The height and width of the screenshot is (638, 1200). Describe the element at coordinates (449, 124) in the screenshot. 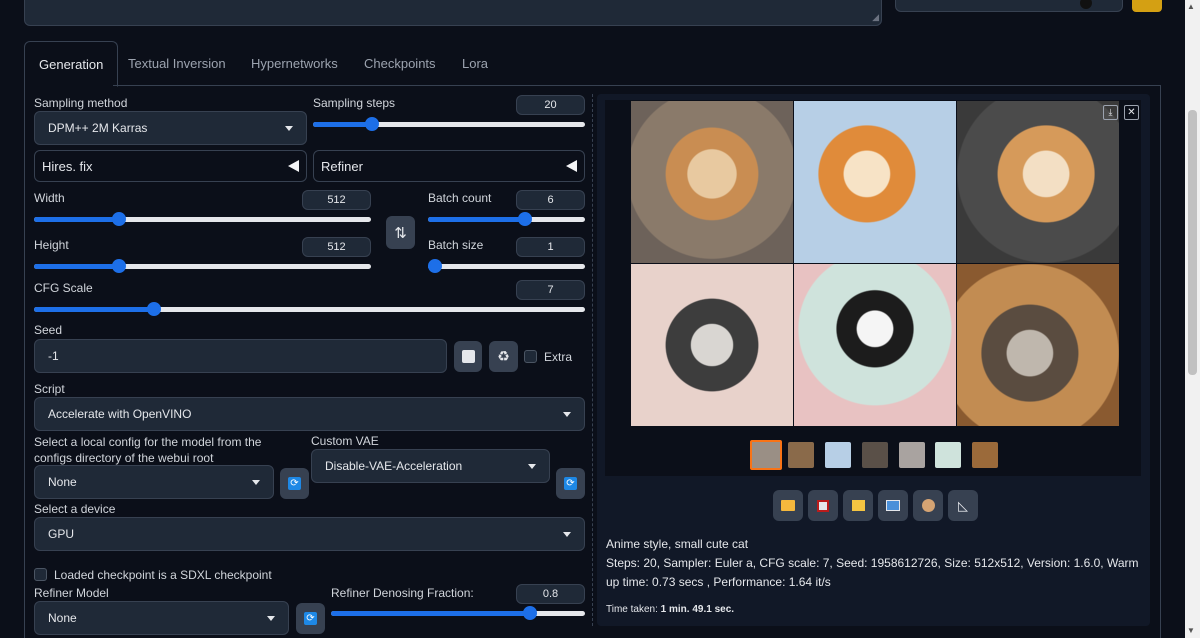

I see `sampling-steps-slider` at that location.